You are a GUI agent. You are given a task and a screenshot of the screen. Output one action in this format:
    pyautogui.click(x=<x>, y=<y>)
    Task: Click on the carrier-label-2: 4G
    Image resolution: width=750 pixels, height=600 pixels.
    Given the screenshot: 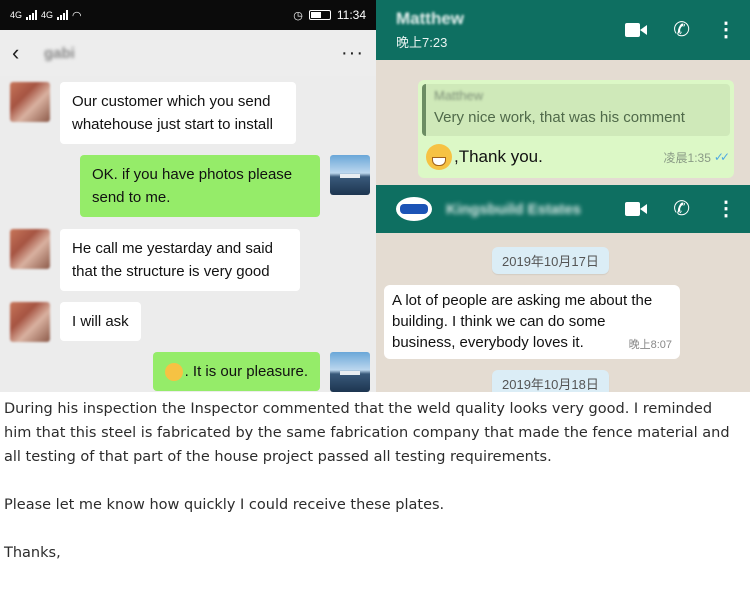 What is the action you would take?
    pyautogui.click(x=47, y=15)
    